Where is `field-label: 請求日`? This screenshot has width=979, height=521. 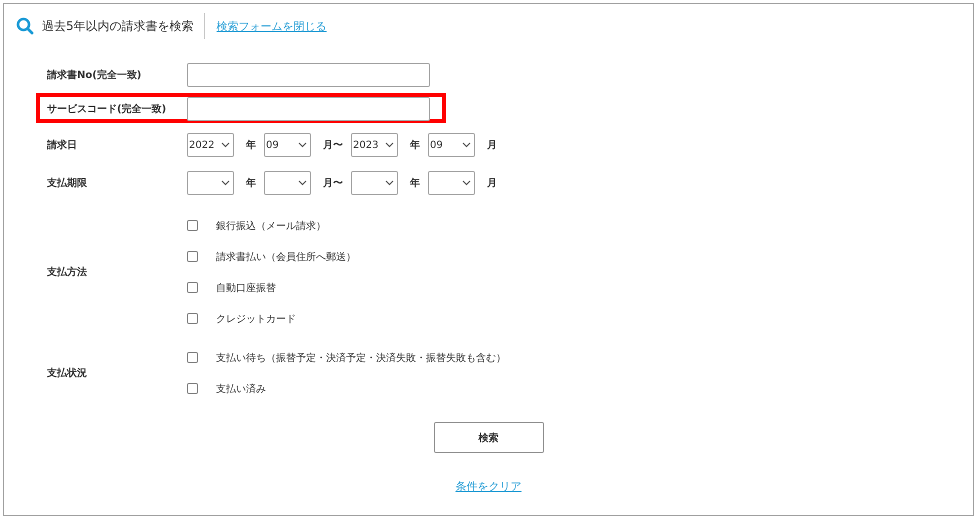
field-label: 請求日 is located at coordinates (62, 145).